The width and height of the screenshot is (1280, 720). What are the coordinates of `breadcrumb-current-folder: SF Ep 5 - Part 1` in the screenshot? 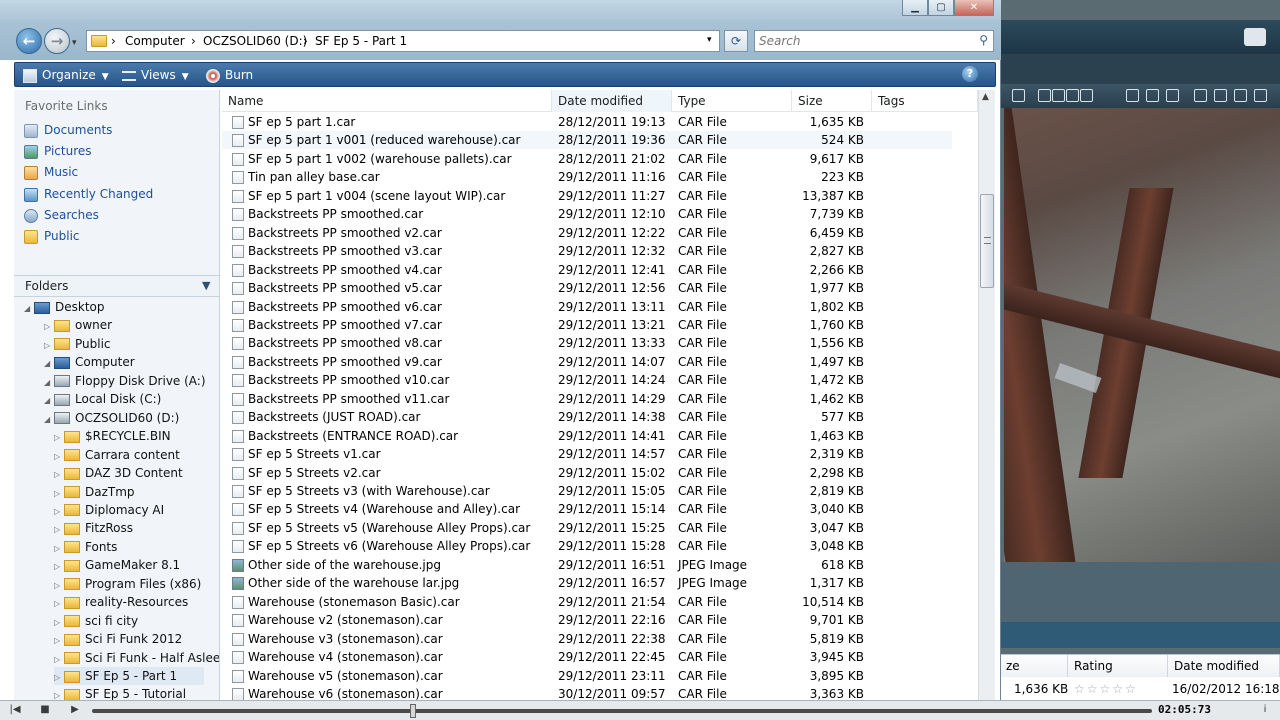 It's located at (361, 41).